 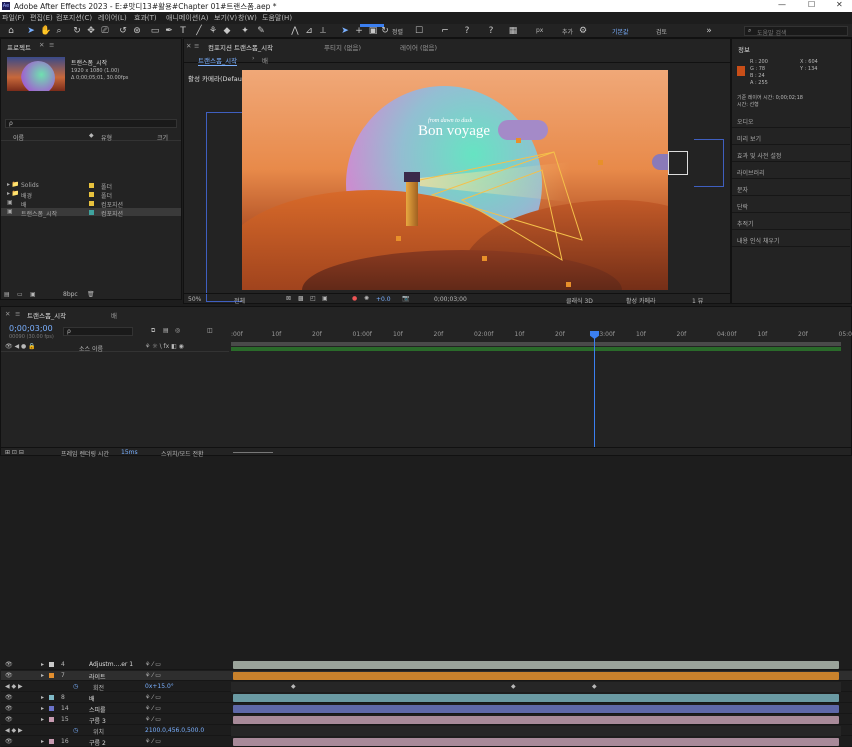 What do you see at coordinates (309, 31) in the screenshot?
I see `local-axis-icon: ⊿` at bounding box center [309, 31].